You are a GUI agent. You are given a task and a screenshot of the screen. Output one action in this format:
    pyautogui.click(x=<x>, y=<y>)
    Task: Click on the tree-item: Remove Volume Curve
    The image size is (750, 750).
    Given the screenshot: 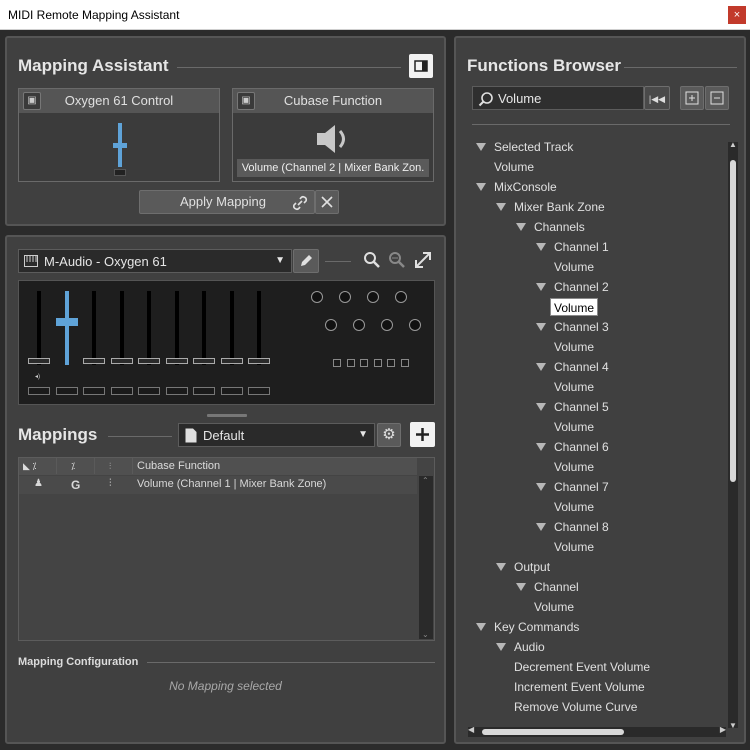 What is the action you would take?
    pyautogui.click(x=575, y=707)
    